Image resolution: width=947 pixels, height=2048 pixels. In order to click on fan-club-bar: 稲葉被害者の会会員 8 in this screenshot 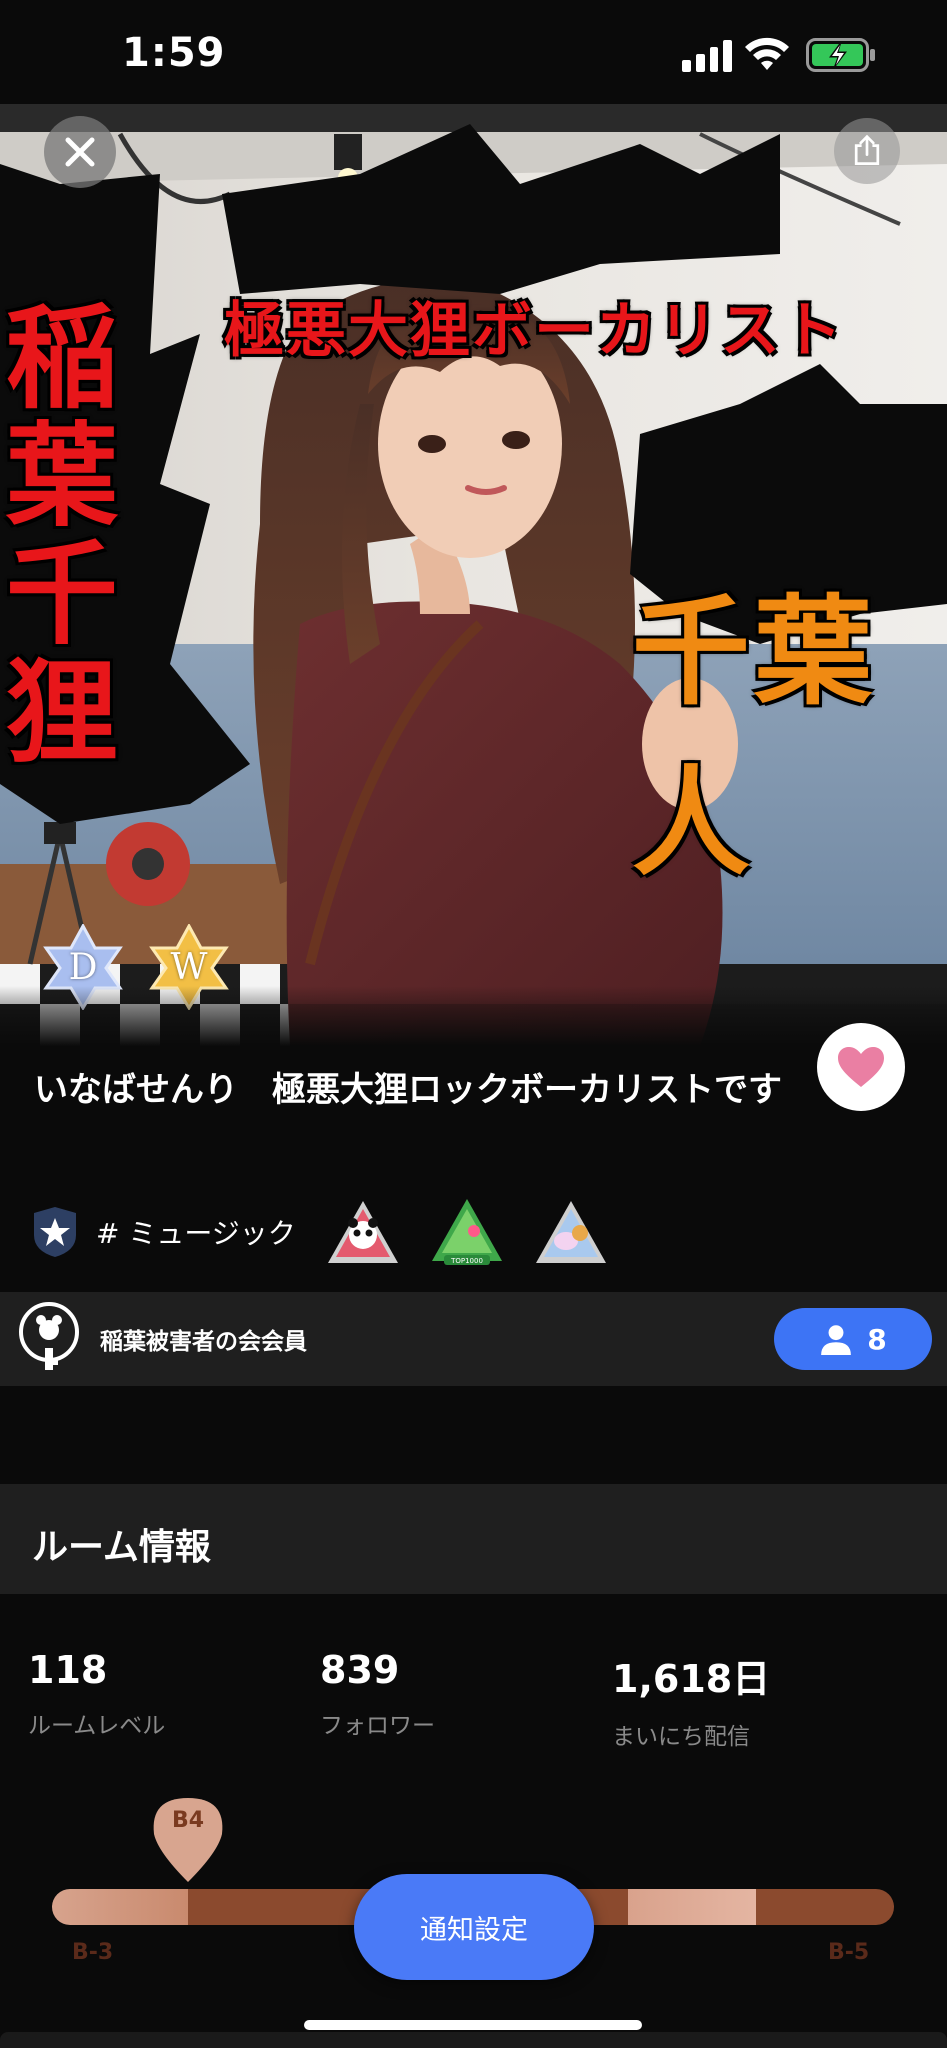, I will do `click(473, 1339)`.